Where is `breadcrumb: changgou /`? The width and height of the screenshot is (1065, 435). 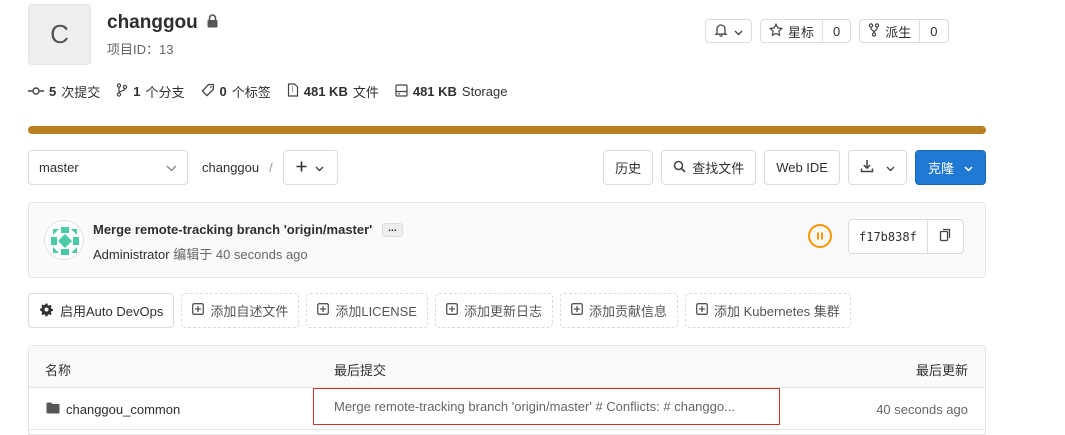 breadcrumb: changgou / is located at coordinates (270, 167).